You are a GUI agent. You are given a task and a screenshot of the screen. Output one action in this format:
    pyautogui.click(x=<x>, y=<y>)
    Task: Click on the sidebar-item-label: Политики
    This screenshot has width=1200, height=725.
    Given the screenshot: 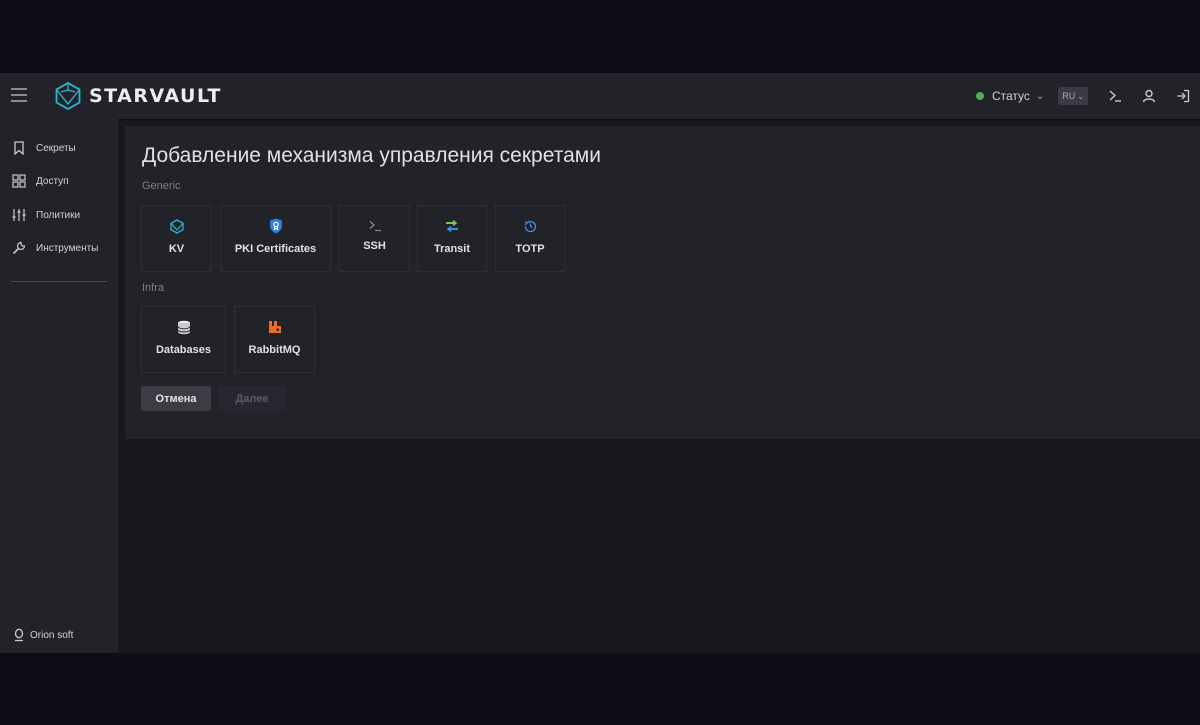 What is the action you would take?
    pyautogui.click(x=58, y=215)
    